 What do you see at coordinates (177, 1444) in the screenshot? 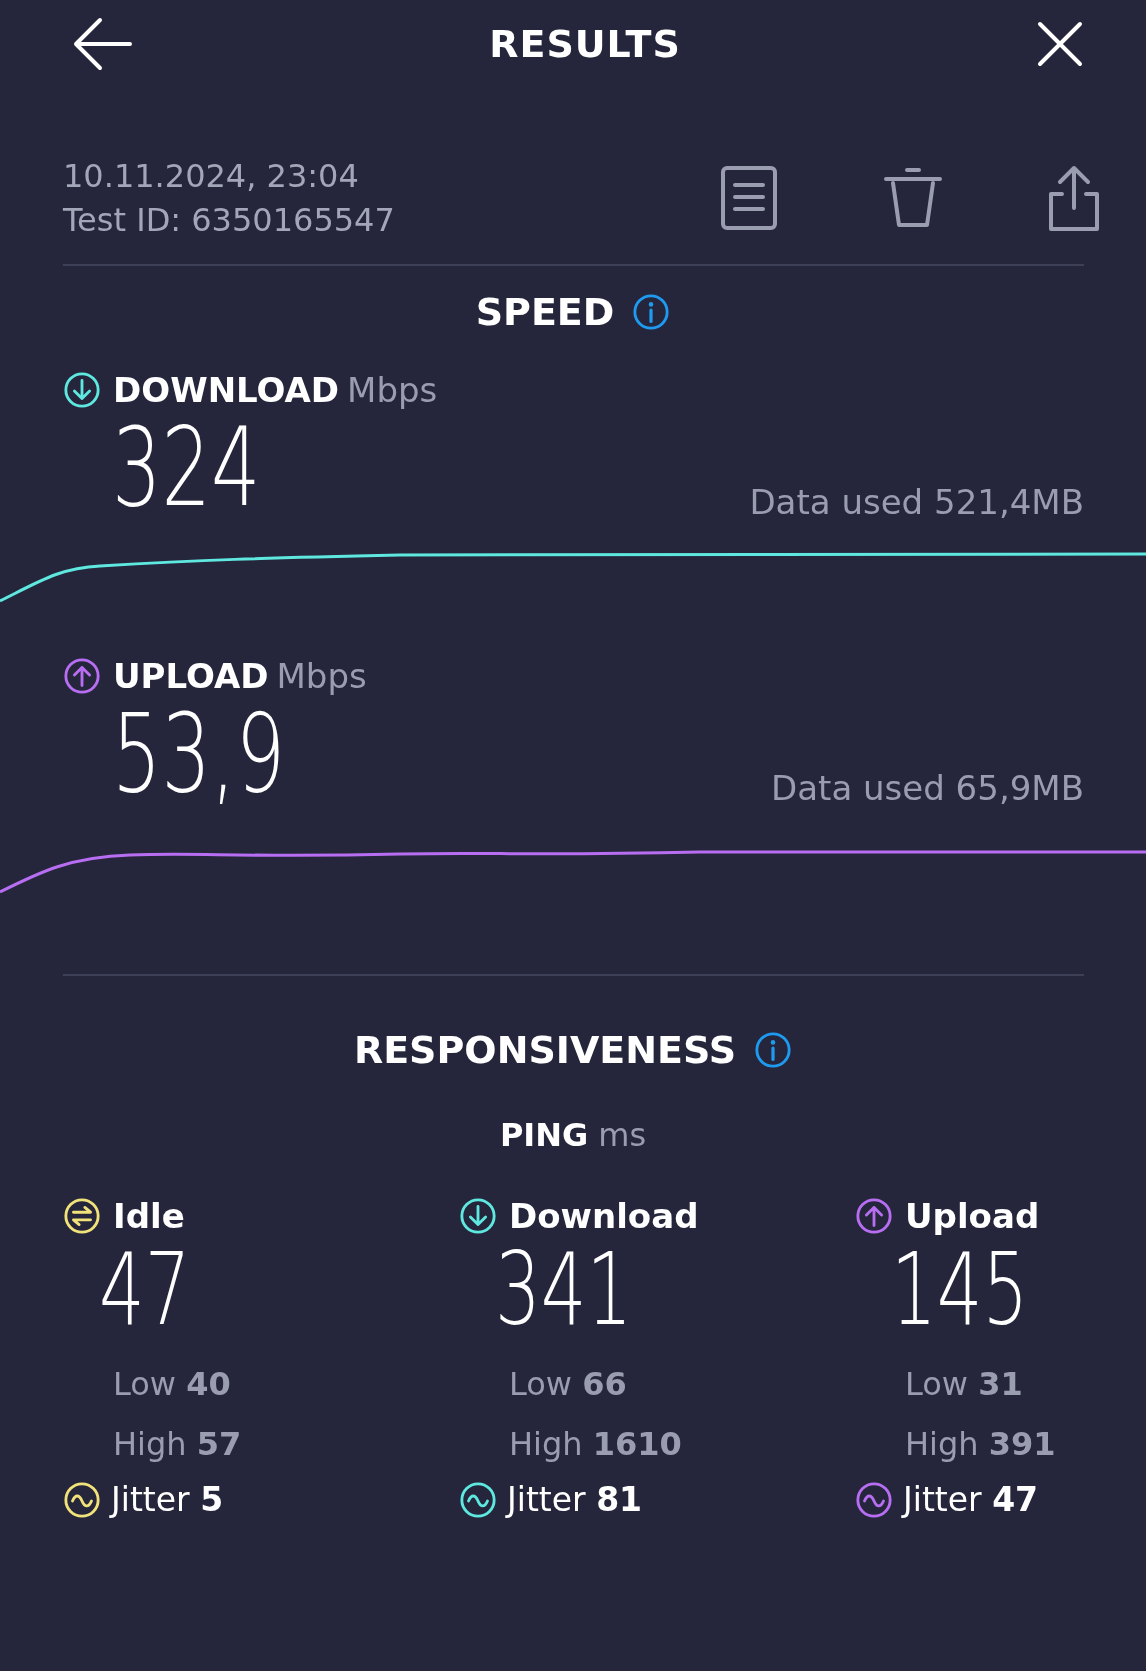
I see `ping-high: High 57` at bounding box center [177, 1444].